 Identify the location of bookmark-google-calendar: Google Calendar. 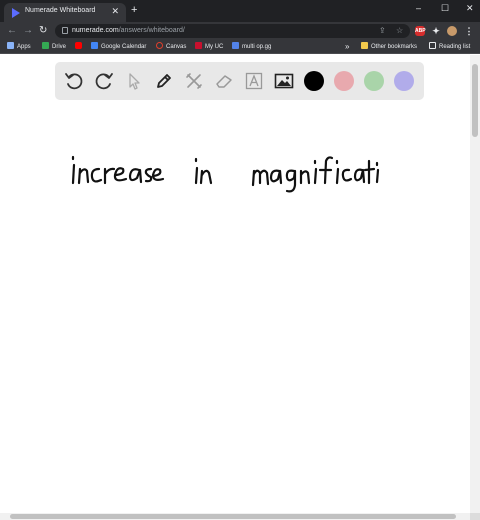
(118, 47).